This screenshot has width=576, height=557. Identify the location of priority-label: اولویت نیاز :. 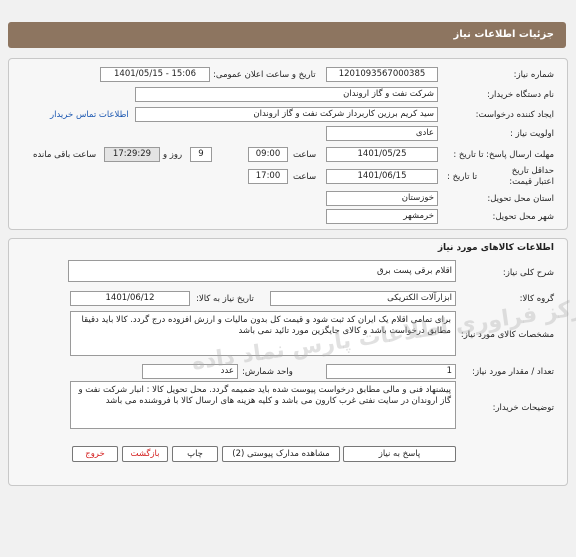
(531, 134).